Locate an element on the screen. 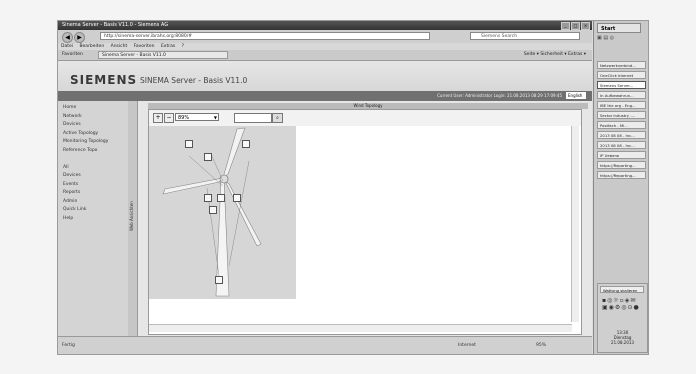 The width and height of the screenshot is (696, 374). search-icon: ⌕ is located at coordinates (277, 118).